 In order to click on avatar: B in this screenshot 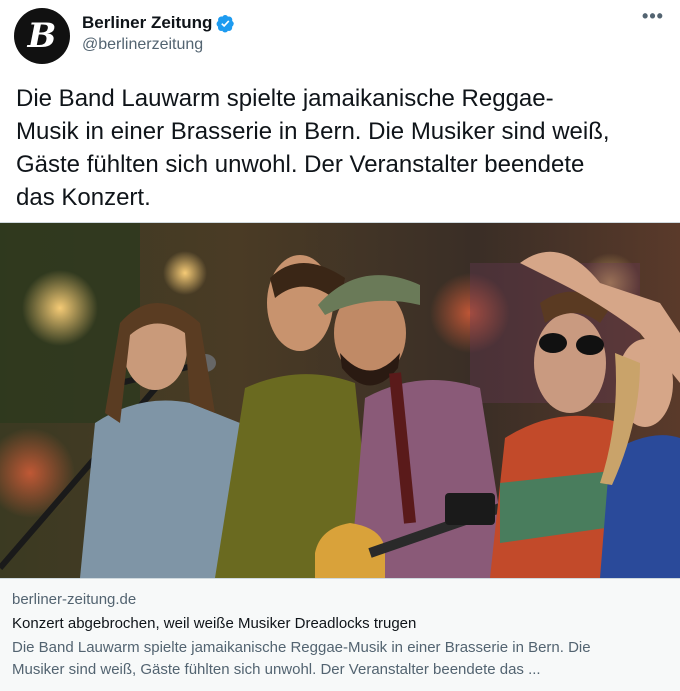, I will do `click(42, 36)`.